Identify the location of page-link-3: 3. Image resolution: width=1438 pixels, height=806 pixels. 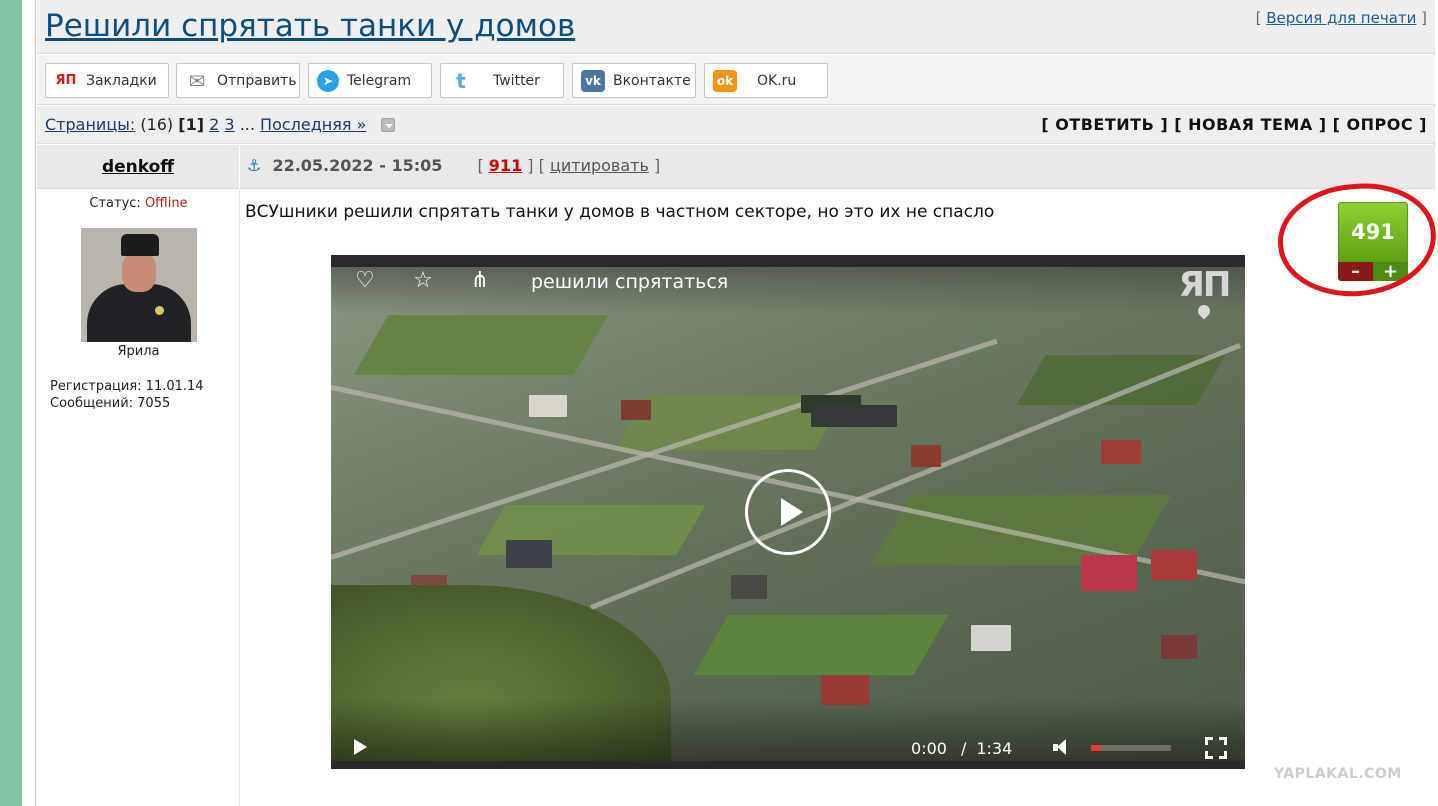
(229, 124).